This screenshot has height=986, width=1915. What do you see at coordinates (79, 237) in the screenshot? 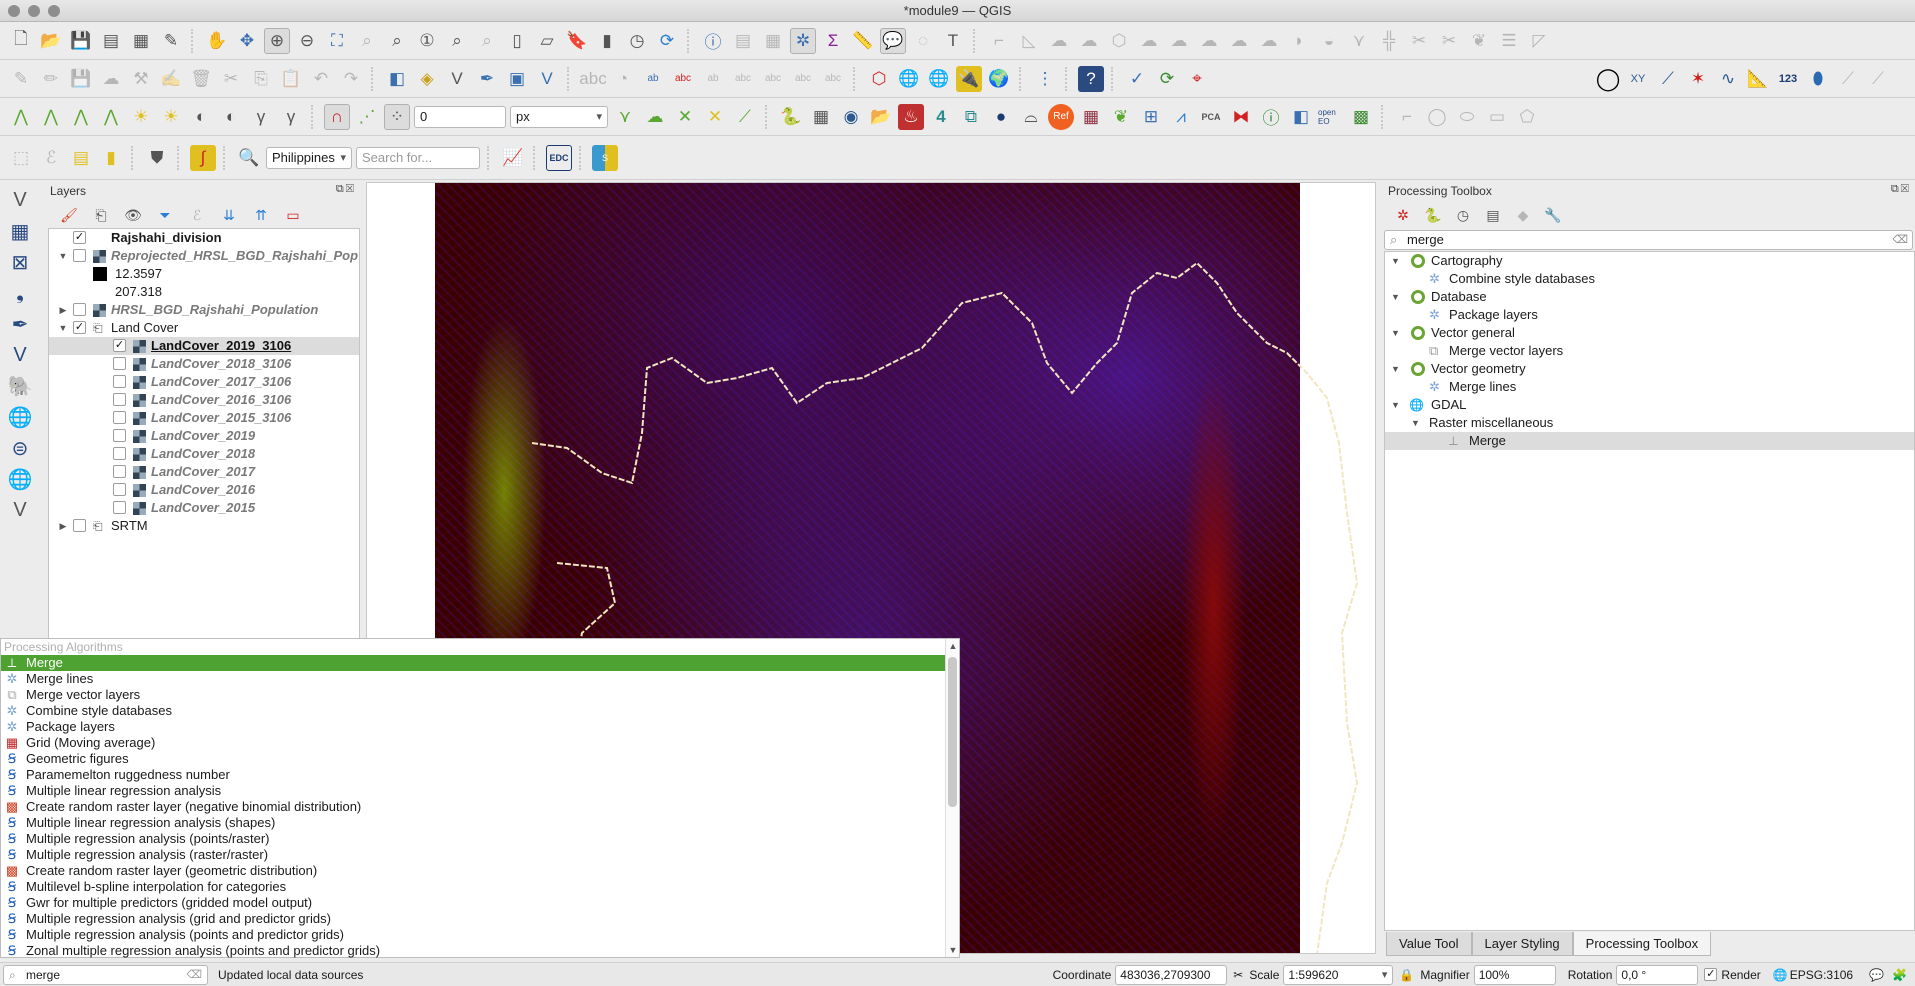
I see `layer-visibility-checkbox: ✓` at bounding box center [79, 237].